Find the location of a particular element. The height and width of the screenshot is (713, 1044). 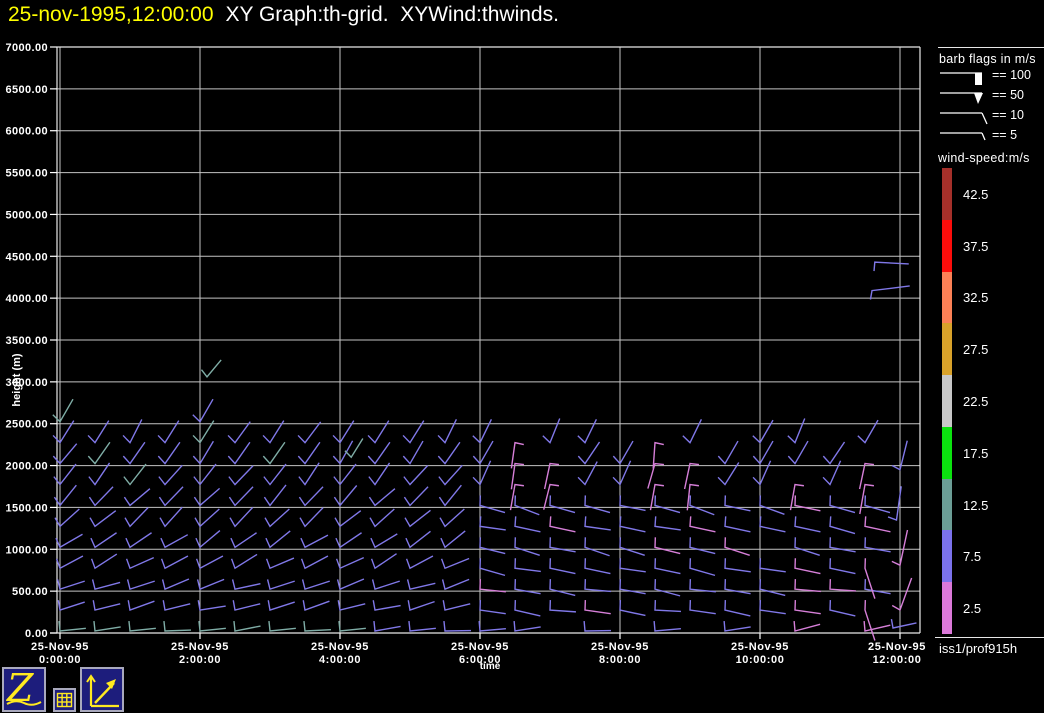

y-tick-label: 3500.00 is located at coordinates (26, 341).